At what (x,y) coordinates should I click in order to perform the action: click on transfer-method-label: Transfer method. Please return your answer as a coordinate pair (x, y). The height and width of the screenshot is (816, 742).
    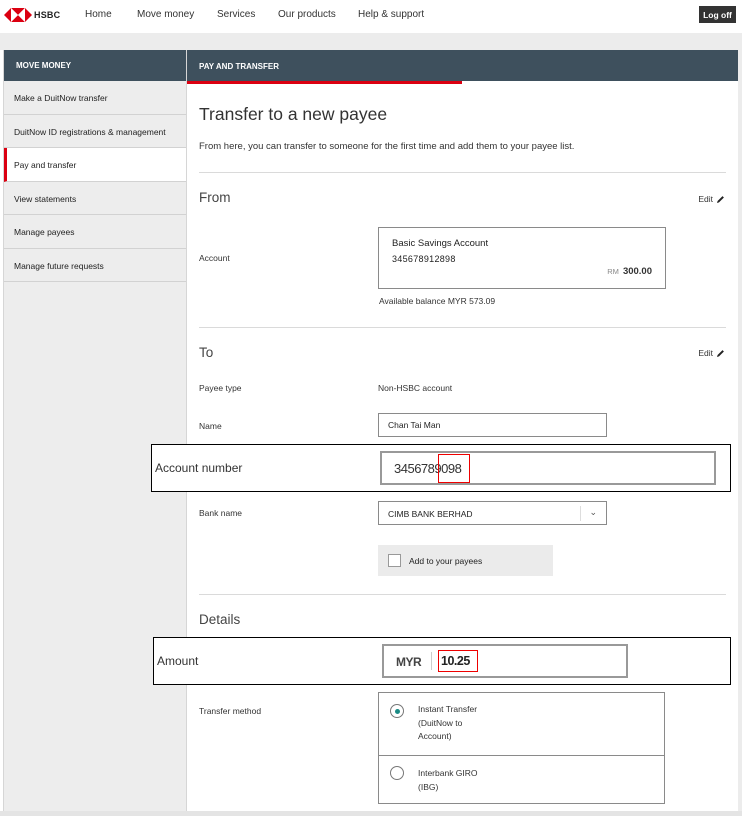
    Looking at the image, I should click on (230, 711).